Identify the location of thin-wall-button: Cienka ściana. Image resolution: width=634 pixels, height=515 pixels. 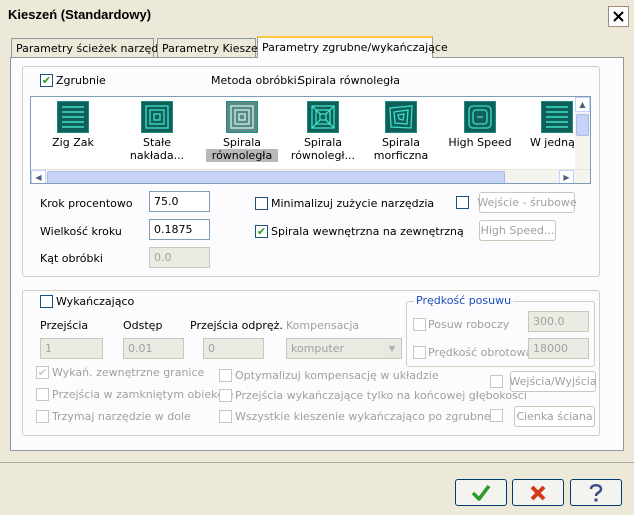
(554, 416).